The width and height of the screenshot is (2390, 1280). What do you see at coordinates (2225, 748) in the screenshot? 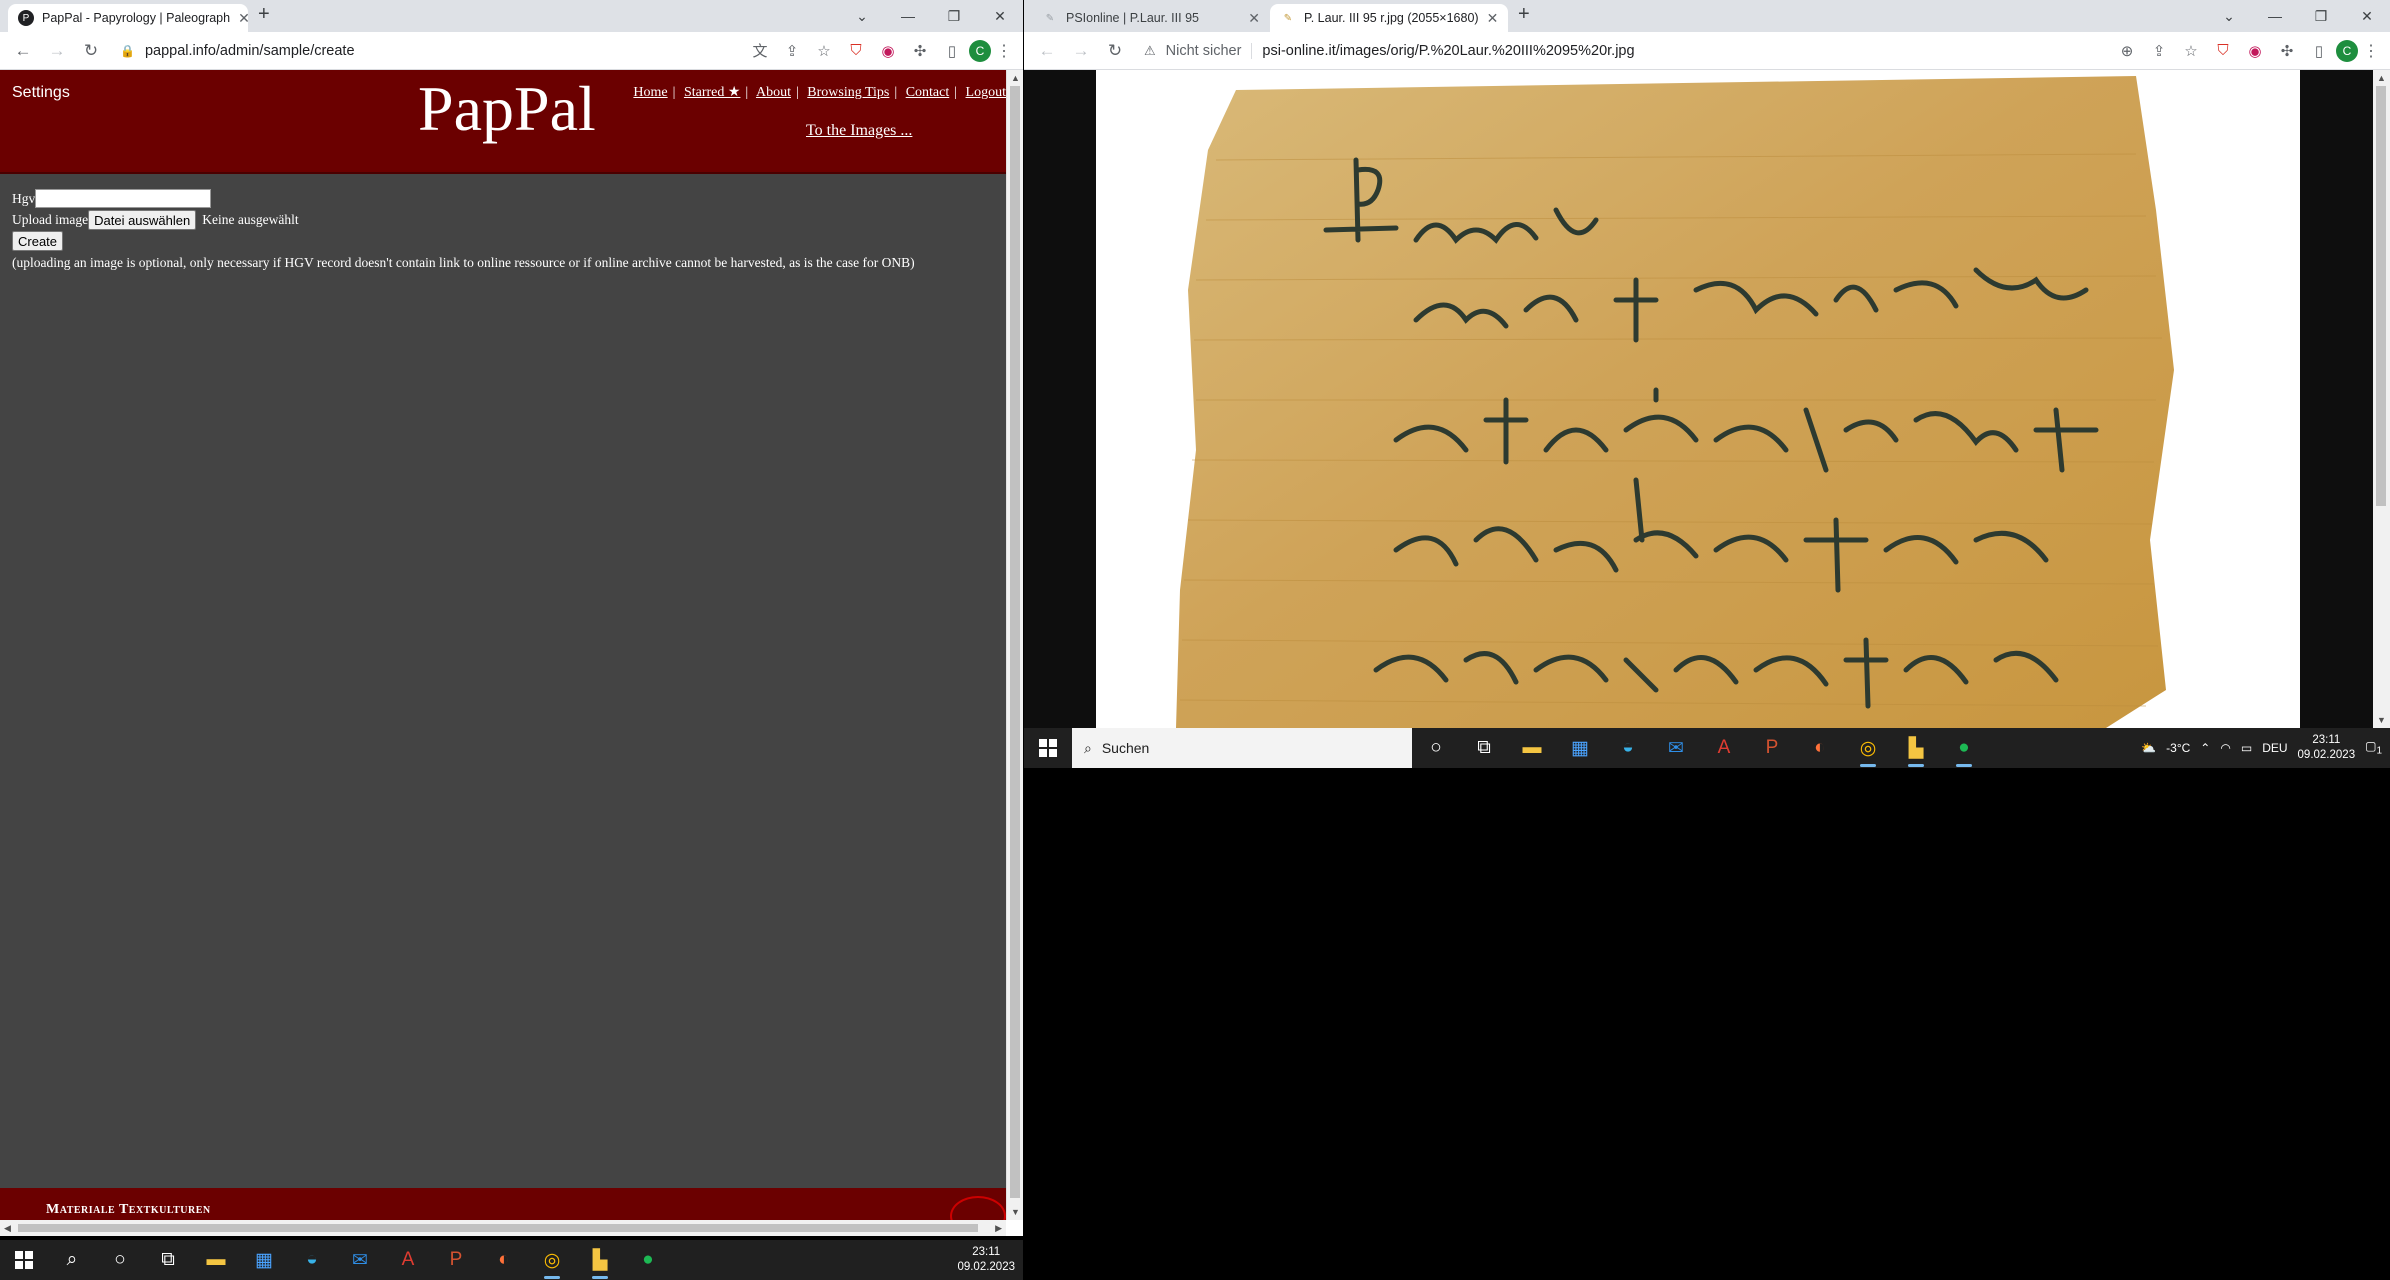
I see `network-icon: ◠` at bounding box center [2225, 748].